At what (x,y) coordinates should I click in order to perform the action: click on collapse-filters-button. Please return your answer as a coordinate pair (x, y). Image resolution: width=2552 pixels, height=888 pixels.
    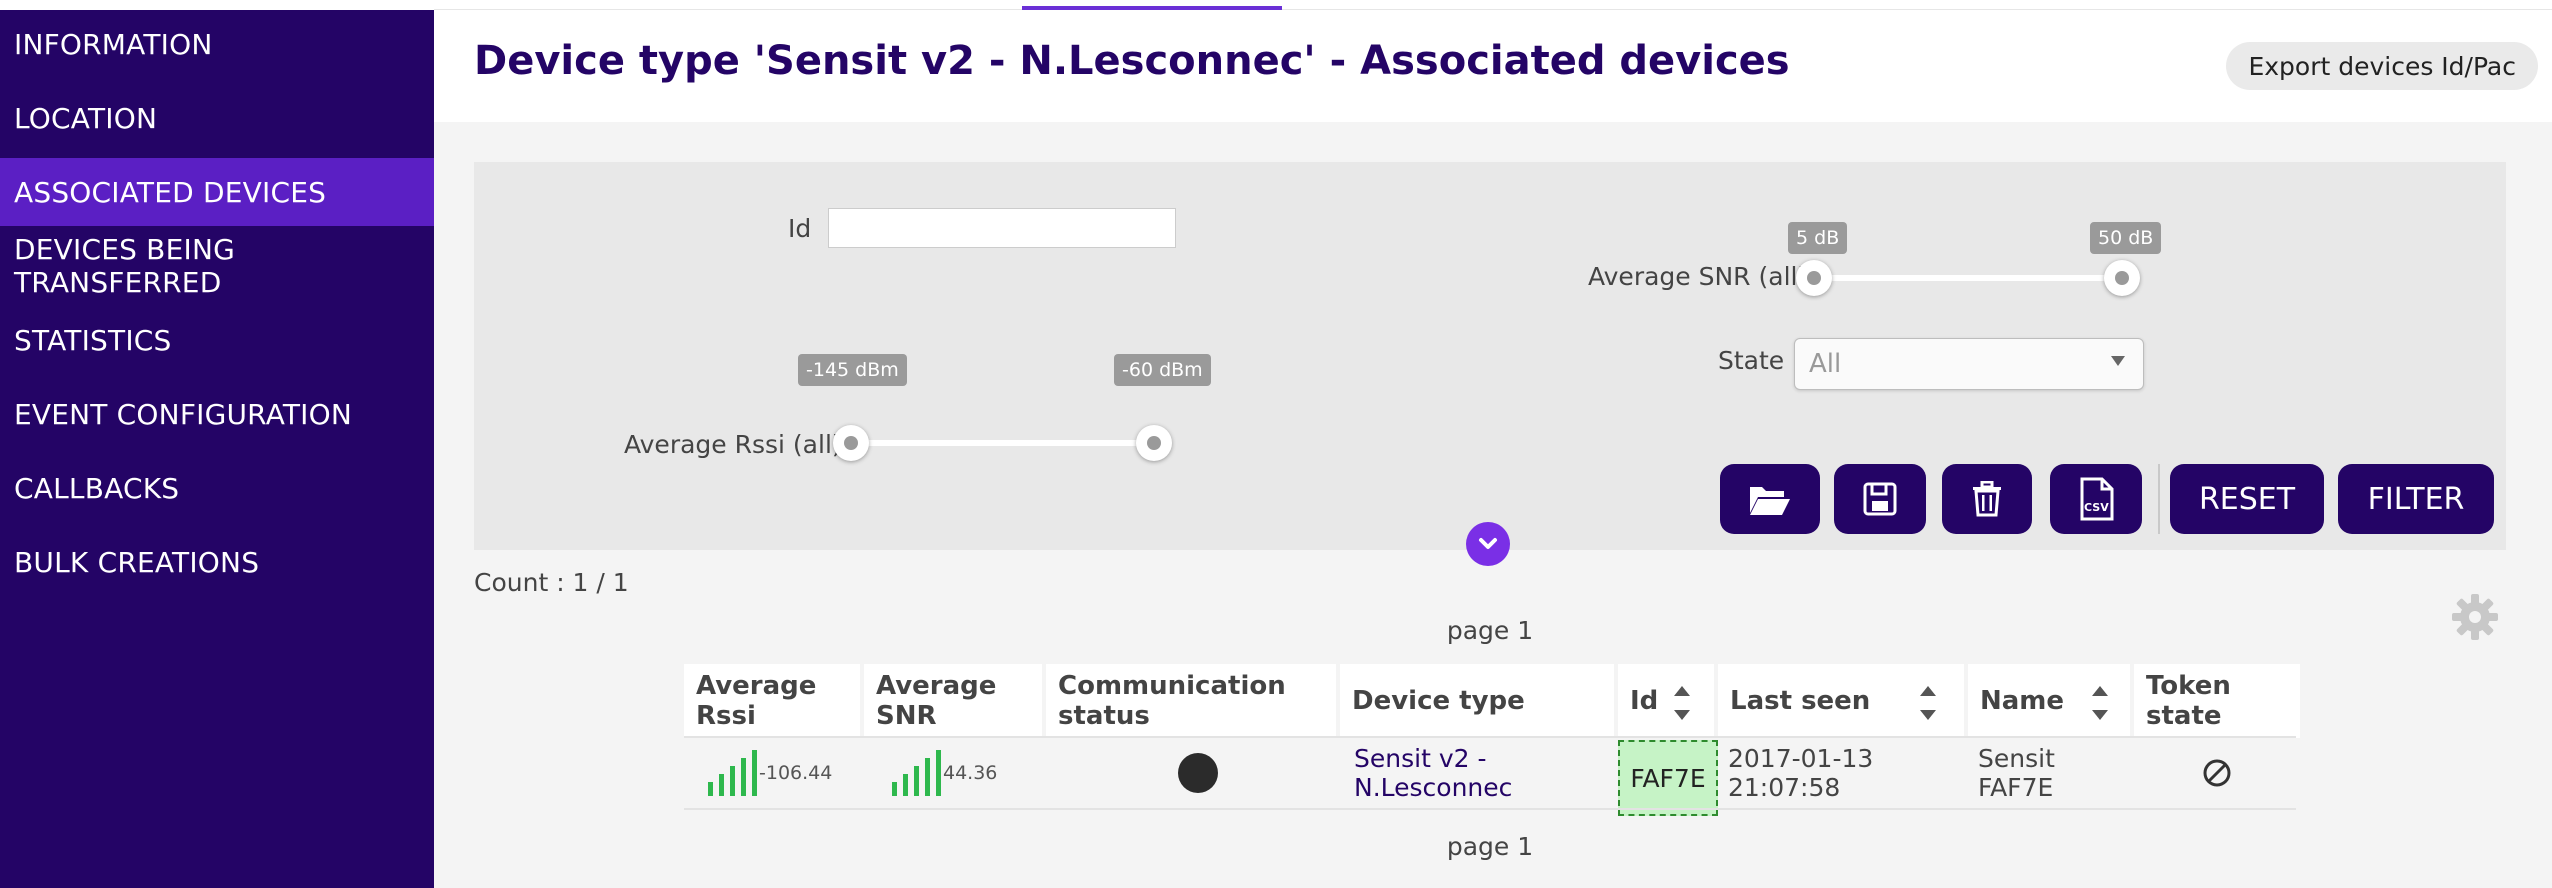
    Looking at the image, I should click on (1488, 544).